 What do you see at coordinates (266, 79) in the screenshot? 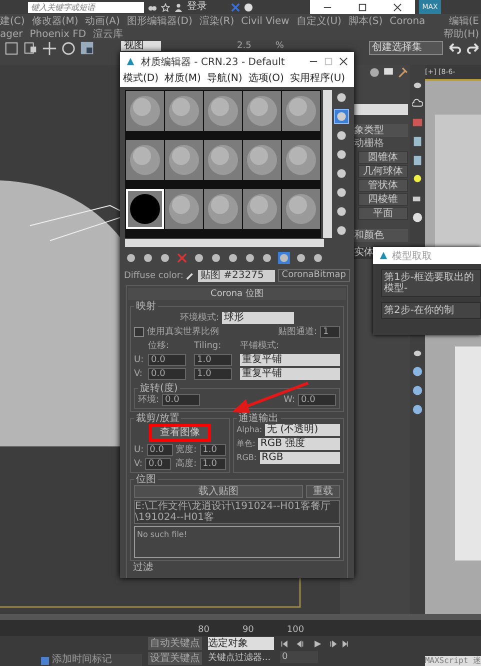
I see `menu-item: 选项(O)` at bounding box center [266, 79].